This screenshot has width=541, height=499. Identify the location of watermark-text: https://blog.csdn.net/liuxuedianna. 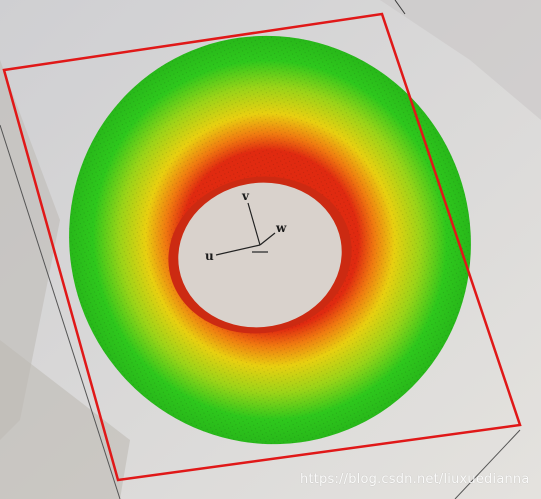
(415, 479).